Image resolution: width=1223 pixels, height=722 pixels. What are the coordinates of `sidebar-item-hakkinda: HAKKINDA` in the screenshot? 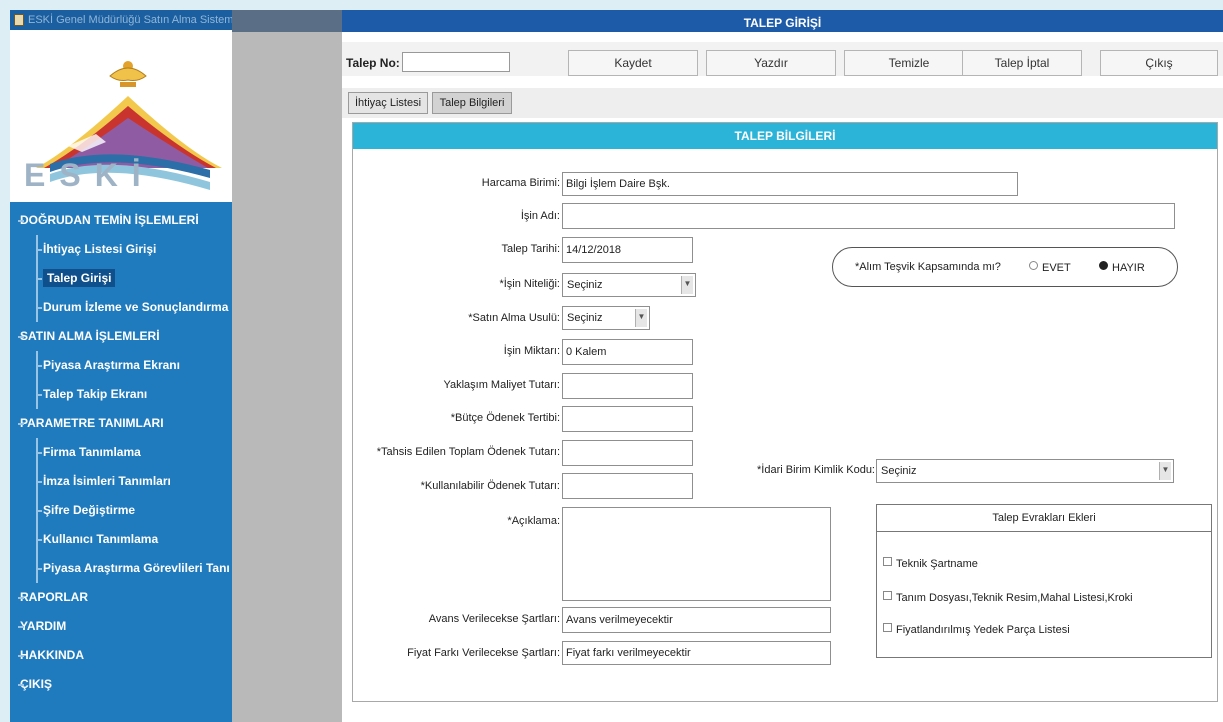 It's located at (121, 655).